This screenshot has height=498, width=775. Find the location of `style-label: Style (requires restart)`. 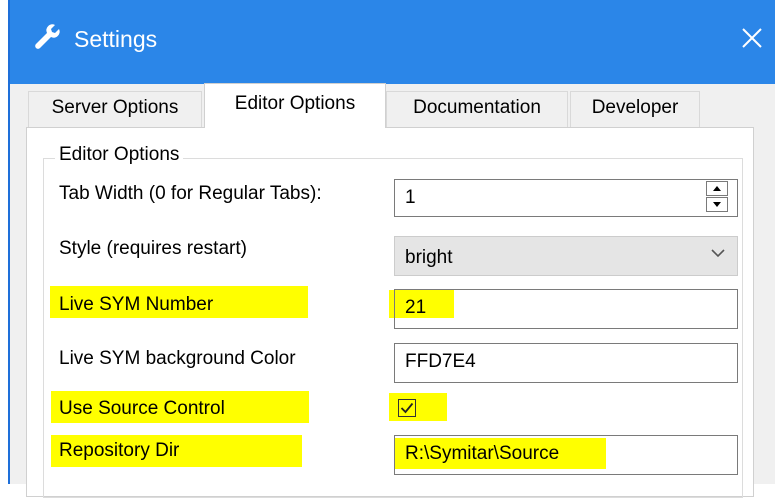

style-label: Style (requires restart) is located at coordinates (153, 248).